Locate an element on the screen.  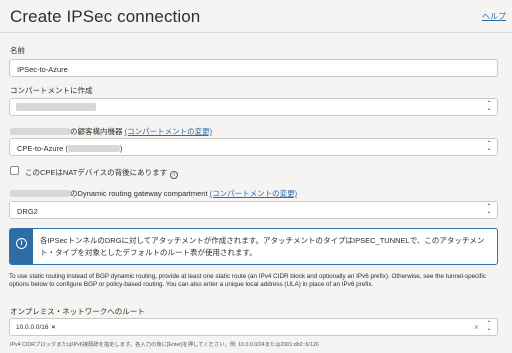
redacted-cpe-compartment is located at coordinates (40, 131).